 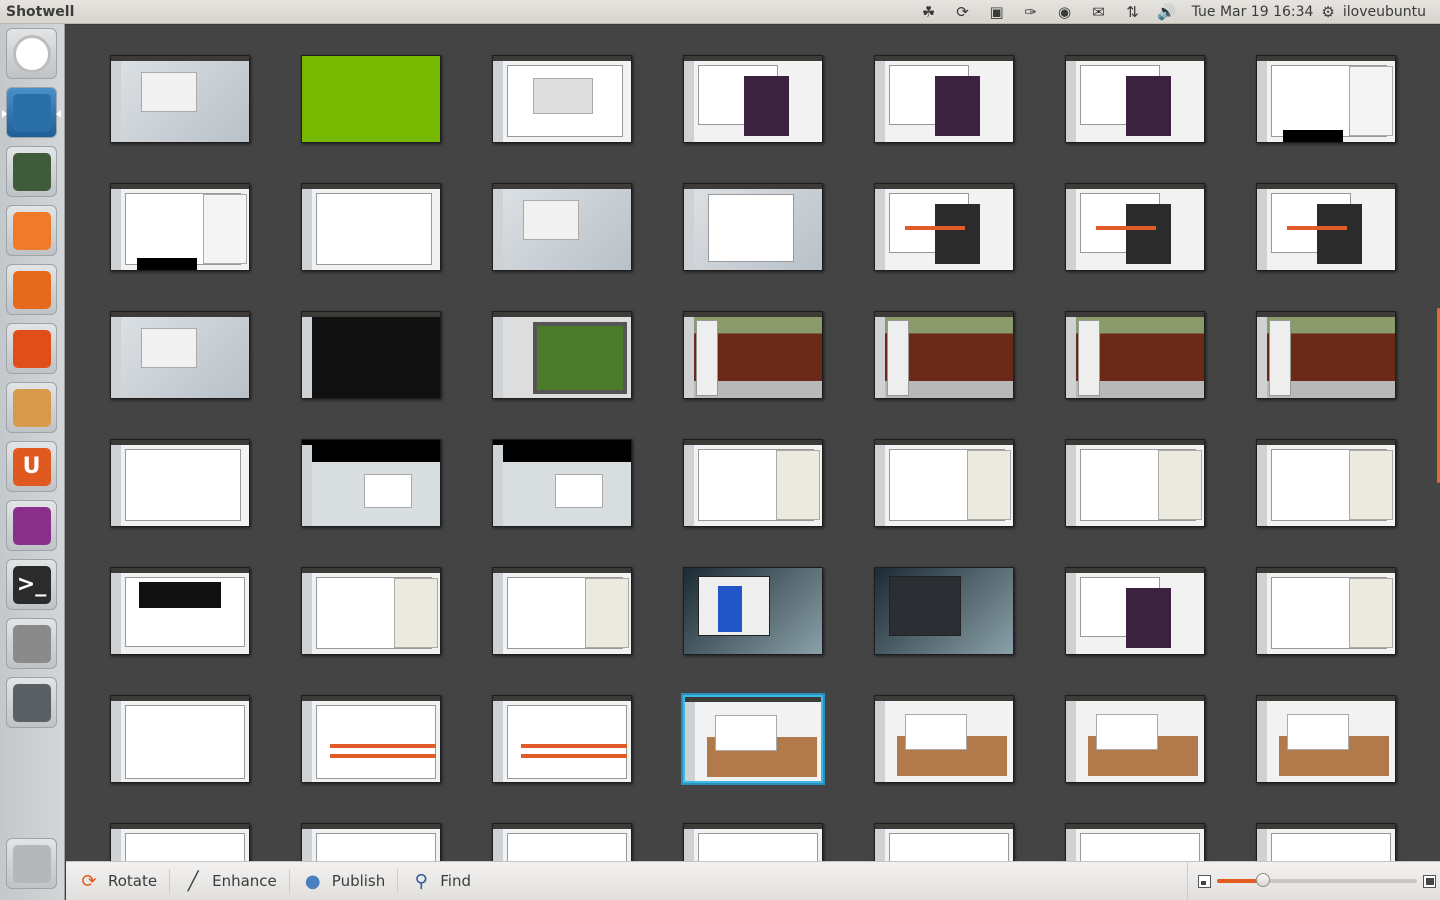 I want to click on launcher-screenshot, so click(x=31, y=643).